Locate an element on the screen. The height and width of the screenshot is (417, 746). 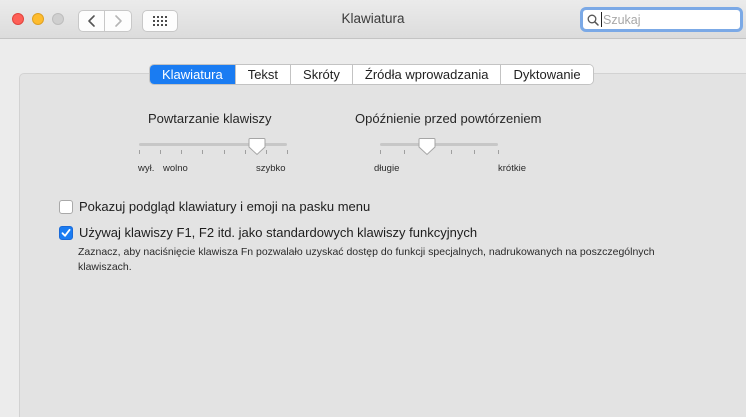
chevron-right-icon is located at coordinates (118, 21).